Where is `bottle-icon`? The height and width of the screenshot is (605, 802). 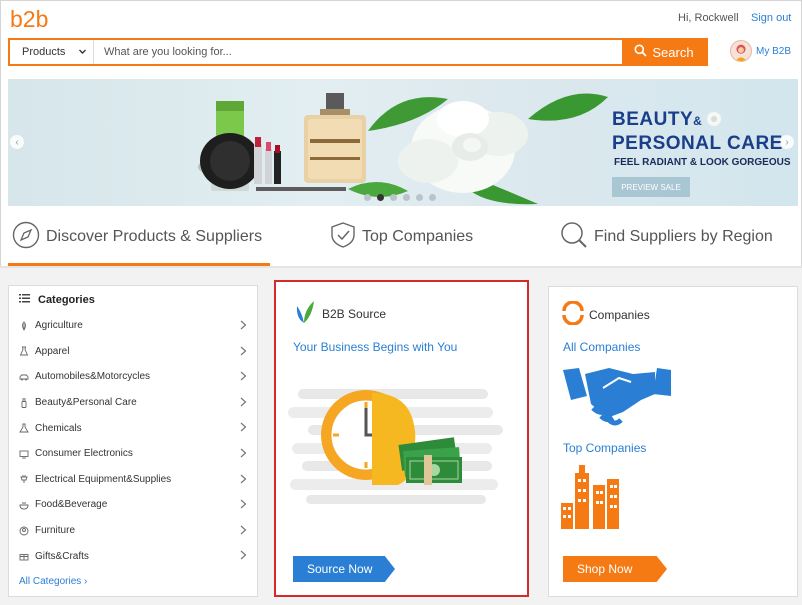 bottle-icon is located at coordinates (24, 402).